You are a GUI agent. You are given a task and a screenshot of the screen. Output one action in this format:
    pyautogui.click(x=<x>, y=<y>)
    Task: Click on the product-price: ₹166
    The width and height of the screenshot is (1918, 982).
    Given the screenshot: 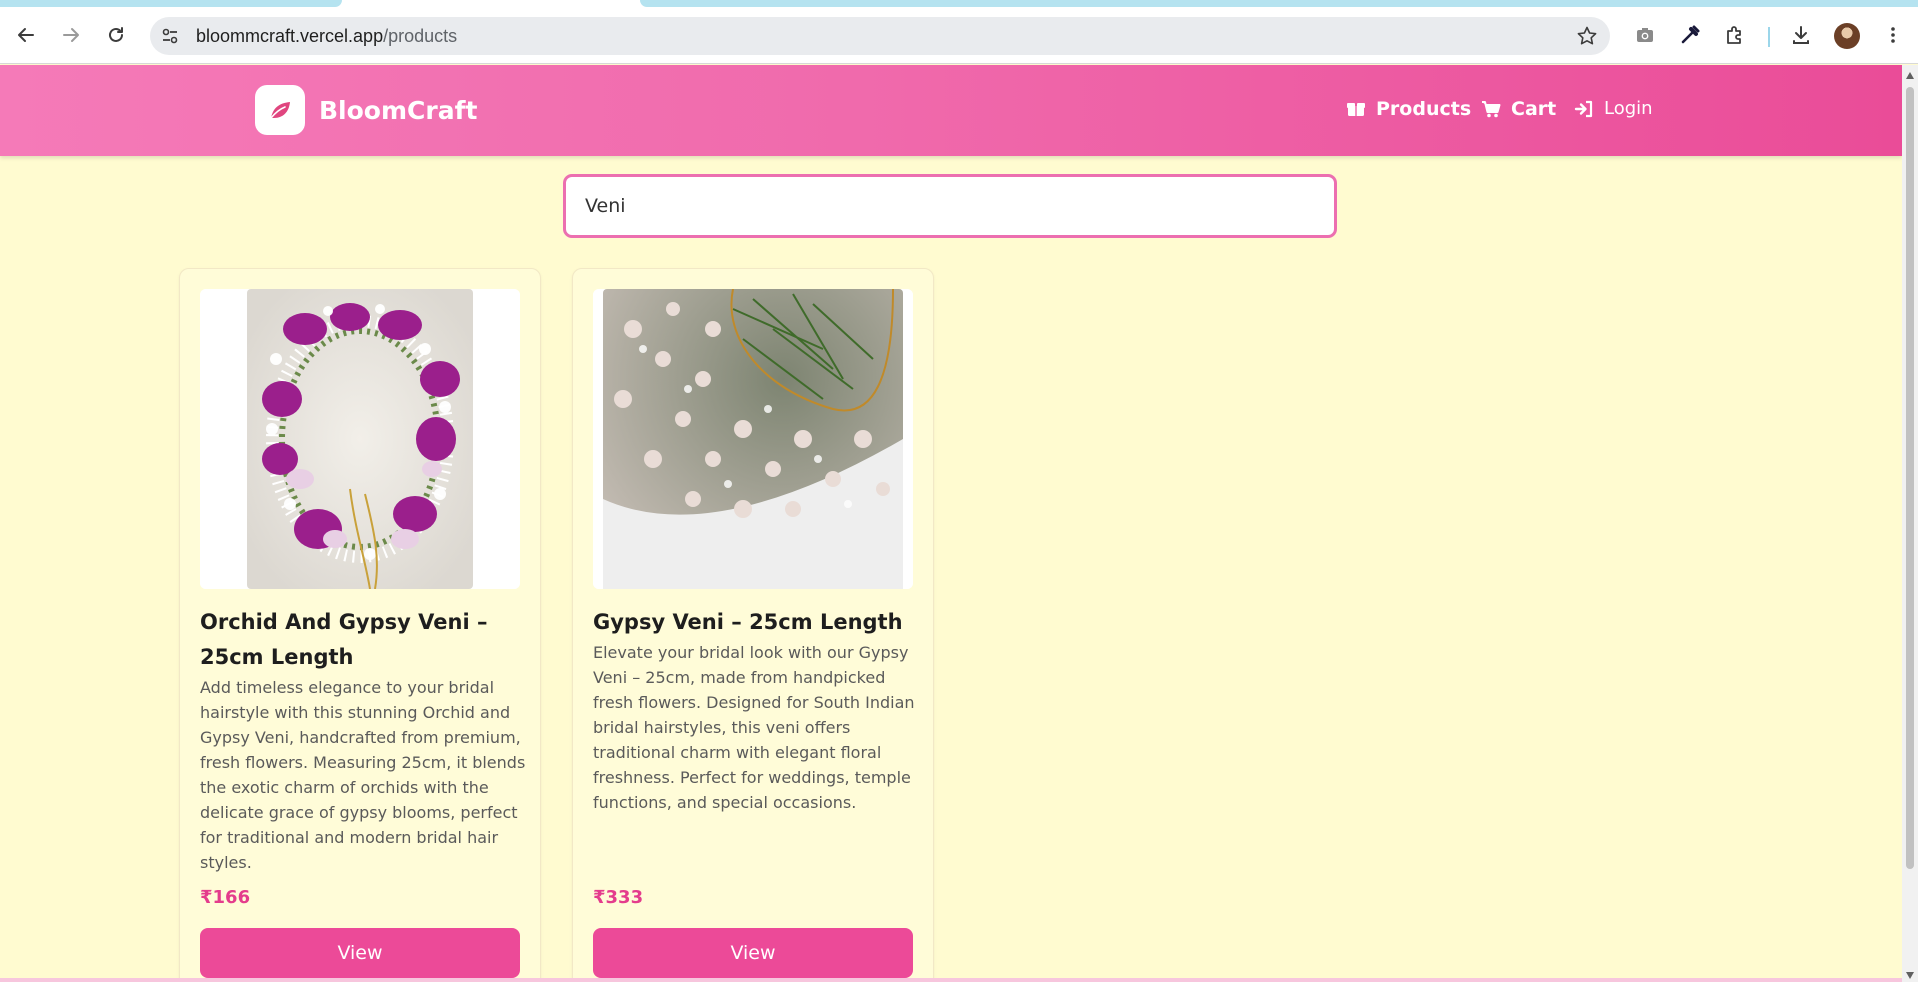 What is the action you would take?
    pyautogui.click(x=225, y=897)
    